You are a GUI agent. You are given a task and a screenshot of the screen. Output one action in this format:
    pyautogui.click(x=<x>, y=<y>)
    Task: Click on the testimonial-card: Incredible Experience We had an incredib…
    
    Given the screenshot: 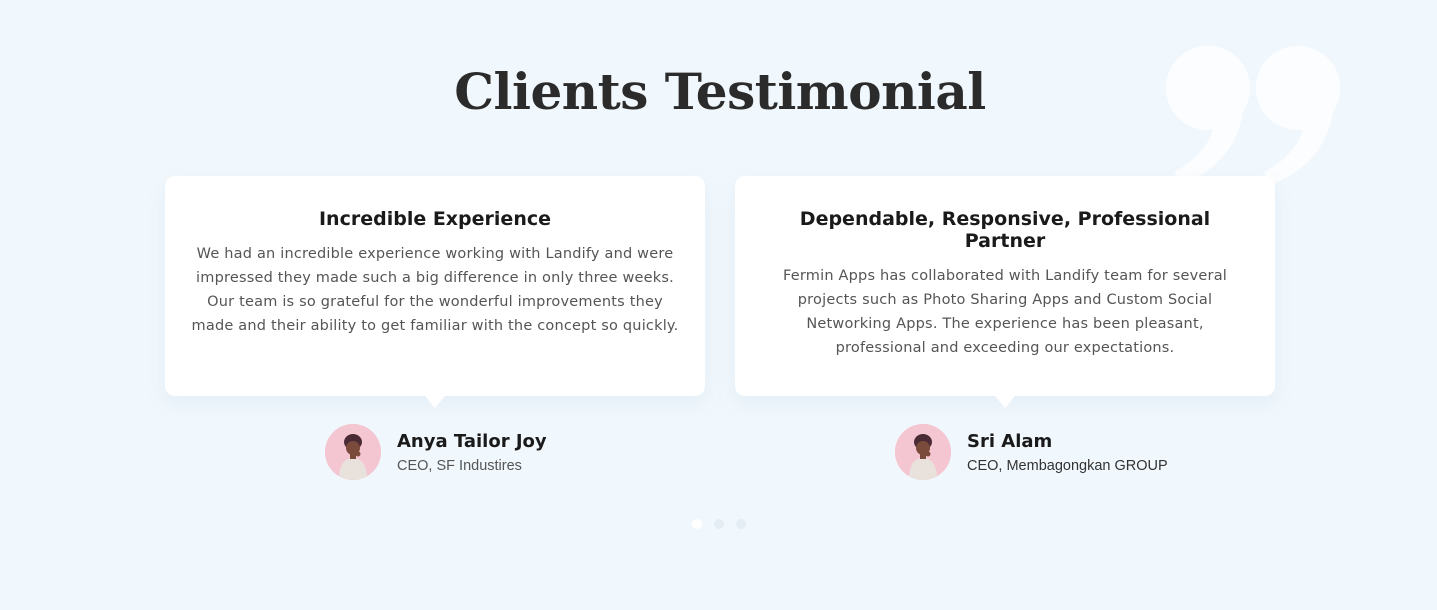 What is the action you would take?
    pyautogui.click(x=435, y=292)
    